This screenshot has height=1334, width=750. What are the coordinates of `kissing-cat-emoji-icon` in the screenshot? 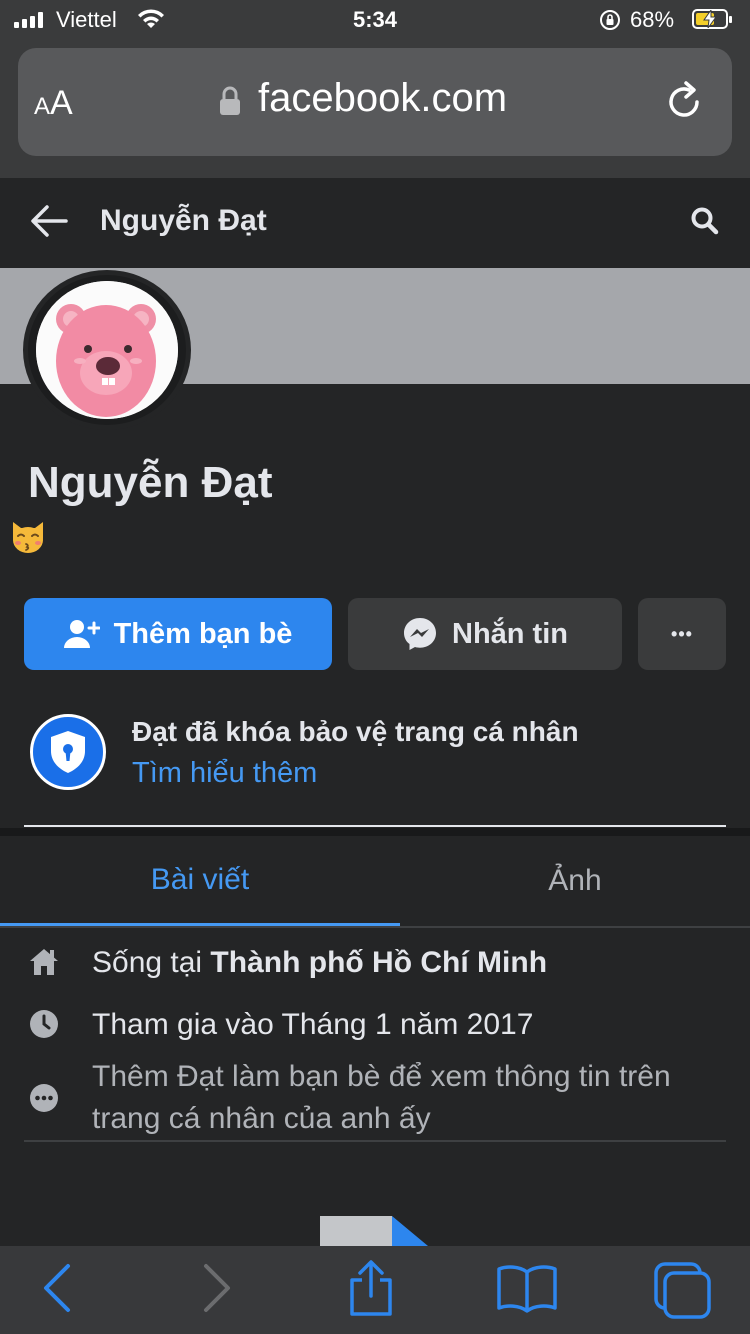 It's located at (28, 537).